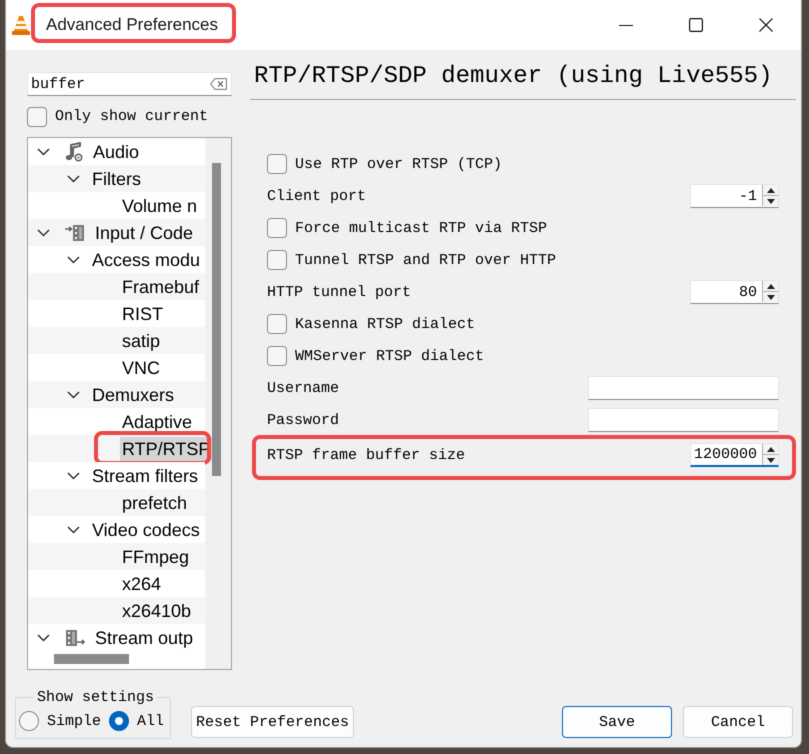  I want to click on checkbox-label: WMServer RTSP dialect, so click(389, 356).